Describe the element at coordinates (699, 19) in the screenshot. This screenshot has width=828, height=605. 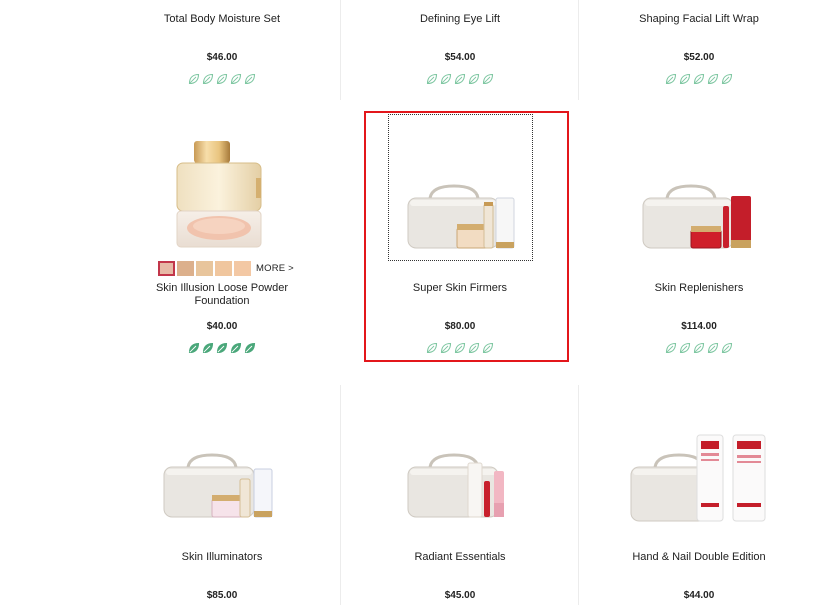
I see `product-name: Shaping Facial Lift Wrap` at that location.